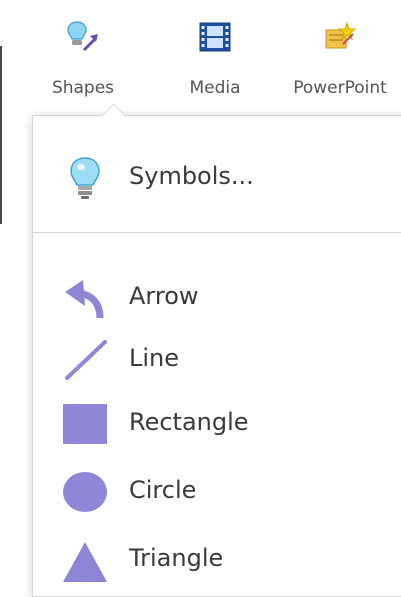 This screenshot has height=597, width=401. What do you see at coordinates (340, 88) in the screenshot?
I see `powerpoint-label: PowerPoint` at bounding box center [340, 88].